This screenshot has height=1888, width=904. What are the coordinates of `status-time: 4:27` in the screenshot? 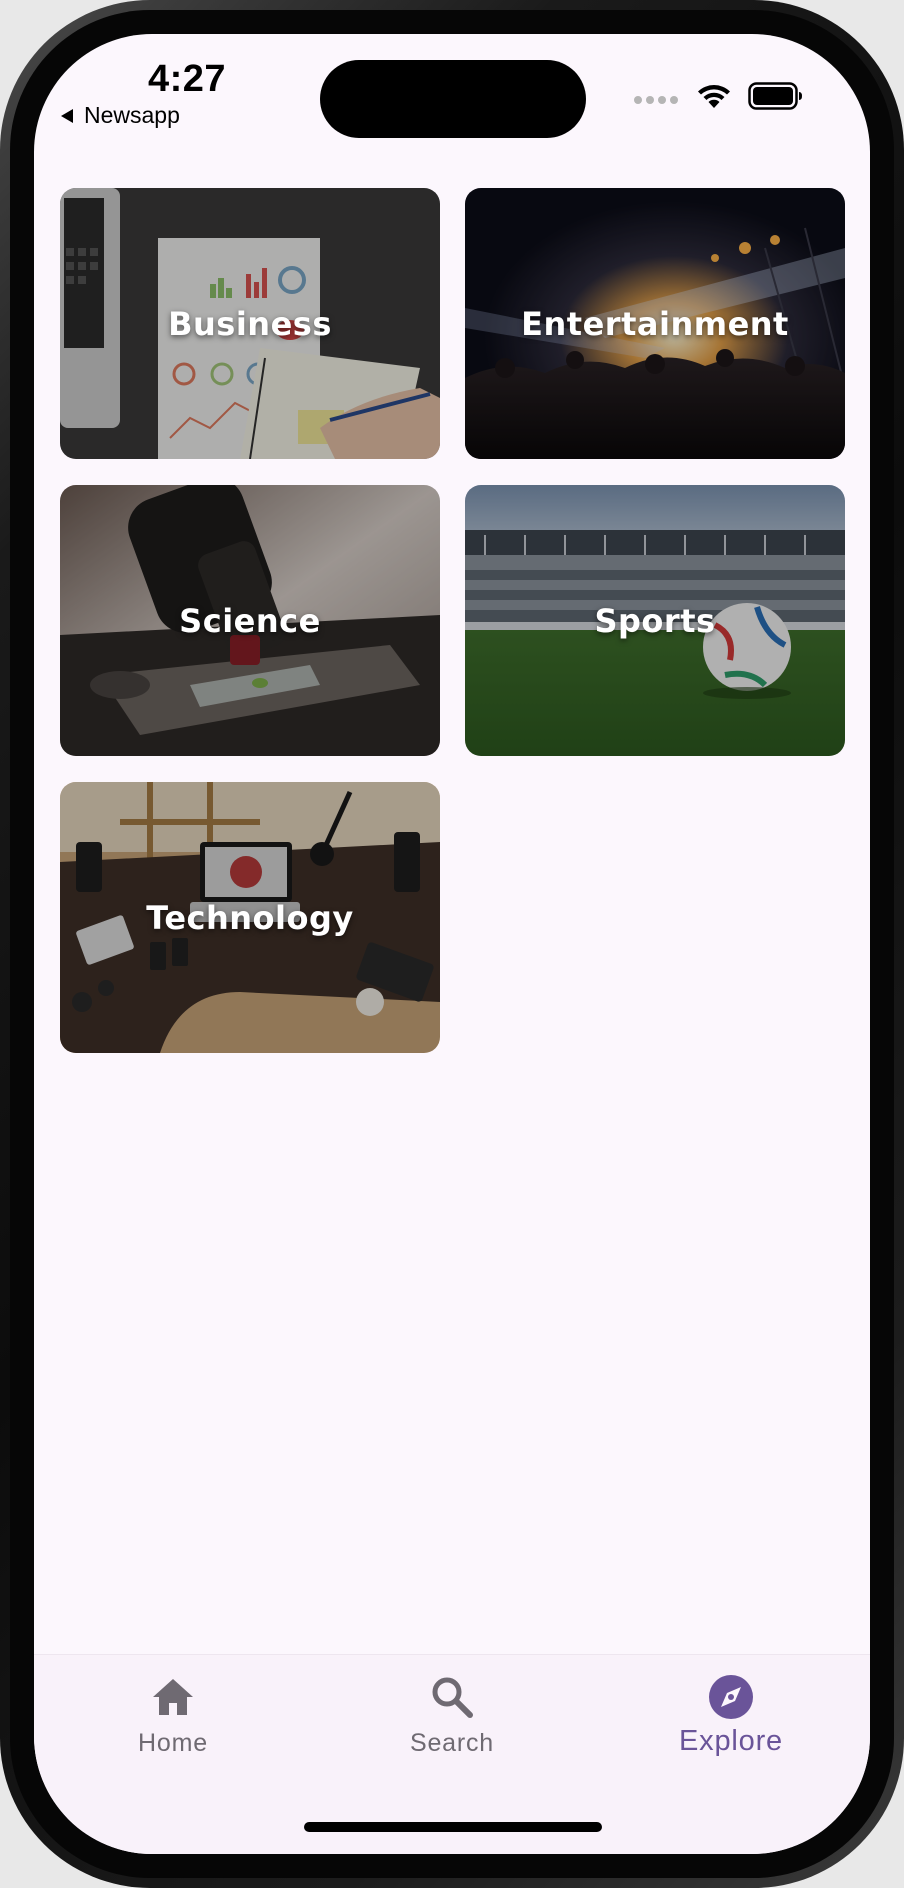 It's located at (187, 79).